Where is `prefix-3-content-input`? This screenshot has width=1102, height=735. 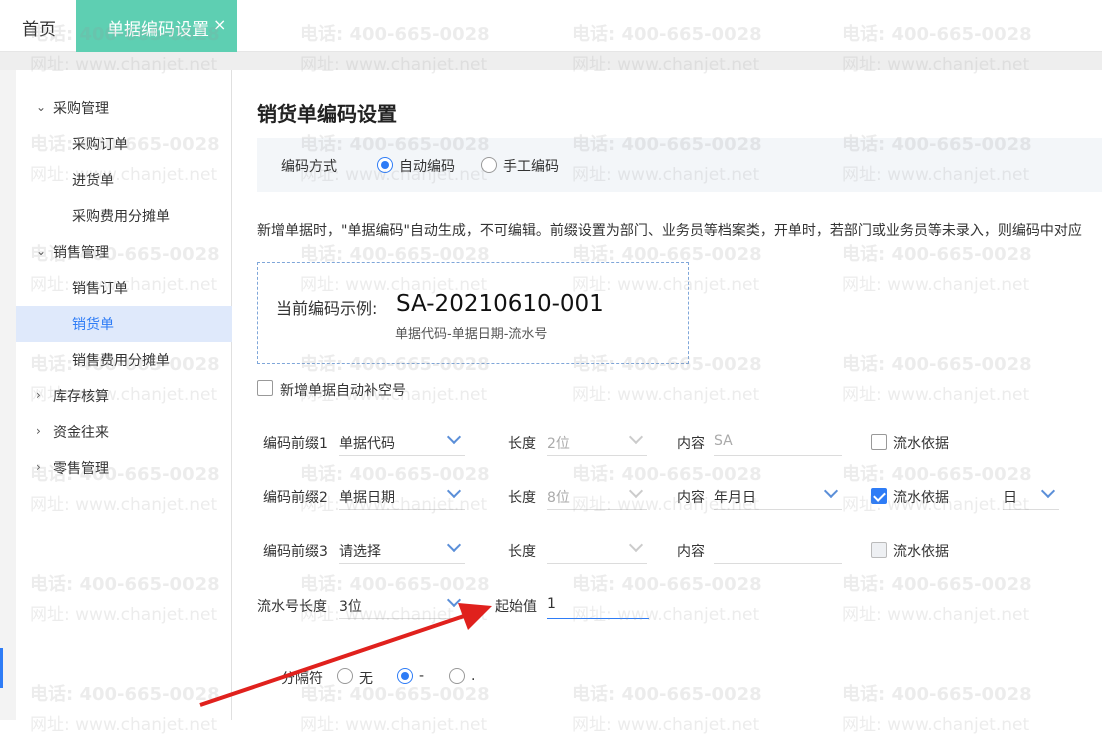
prefix-3-content-input is located at coordinates (778, 550).